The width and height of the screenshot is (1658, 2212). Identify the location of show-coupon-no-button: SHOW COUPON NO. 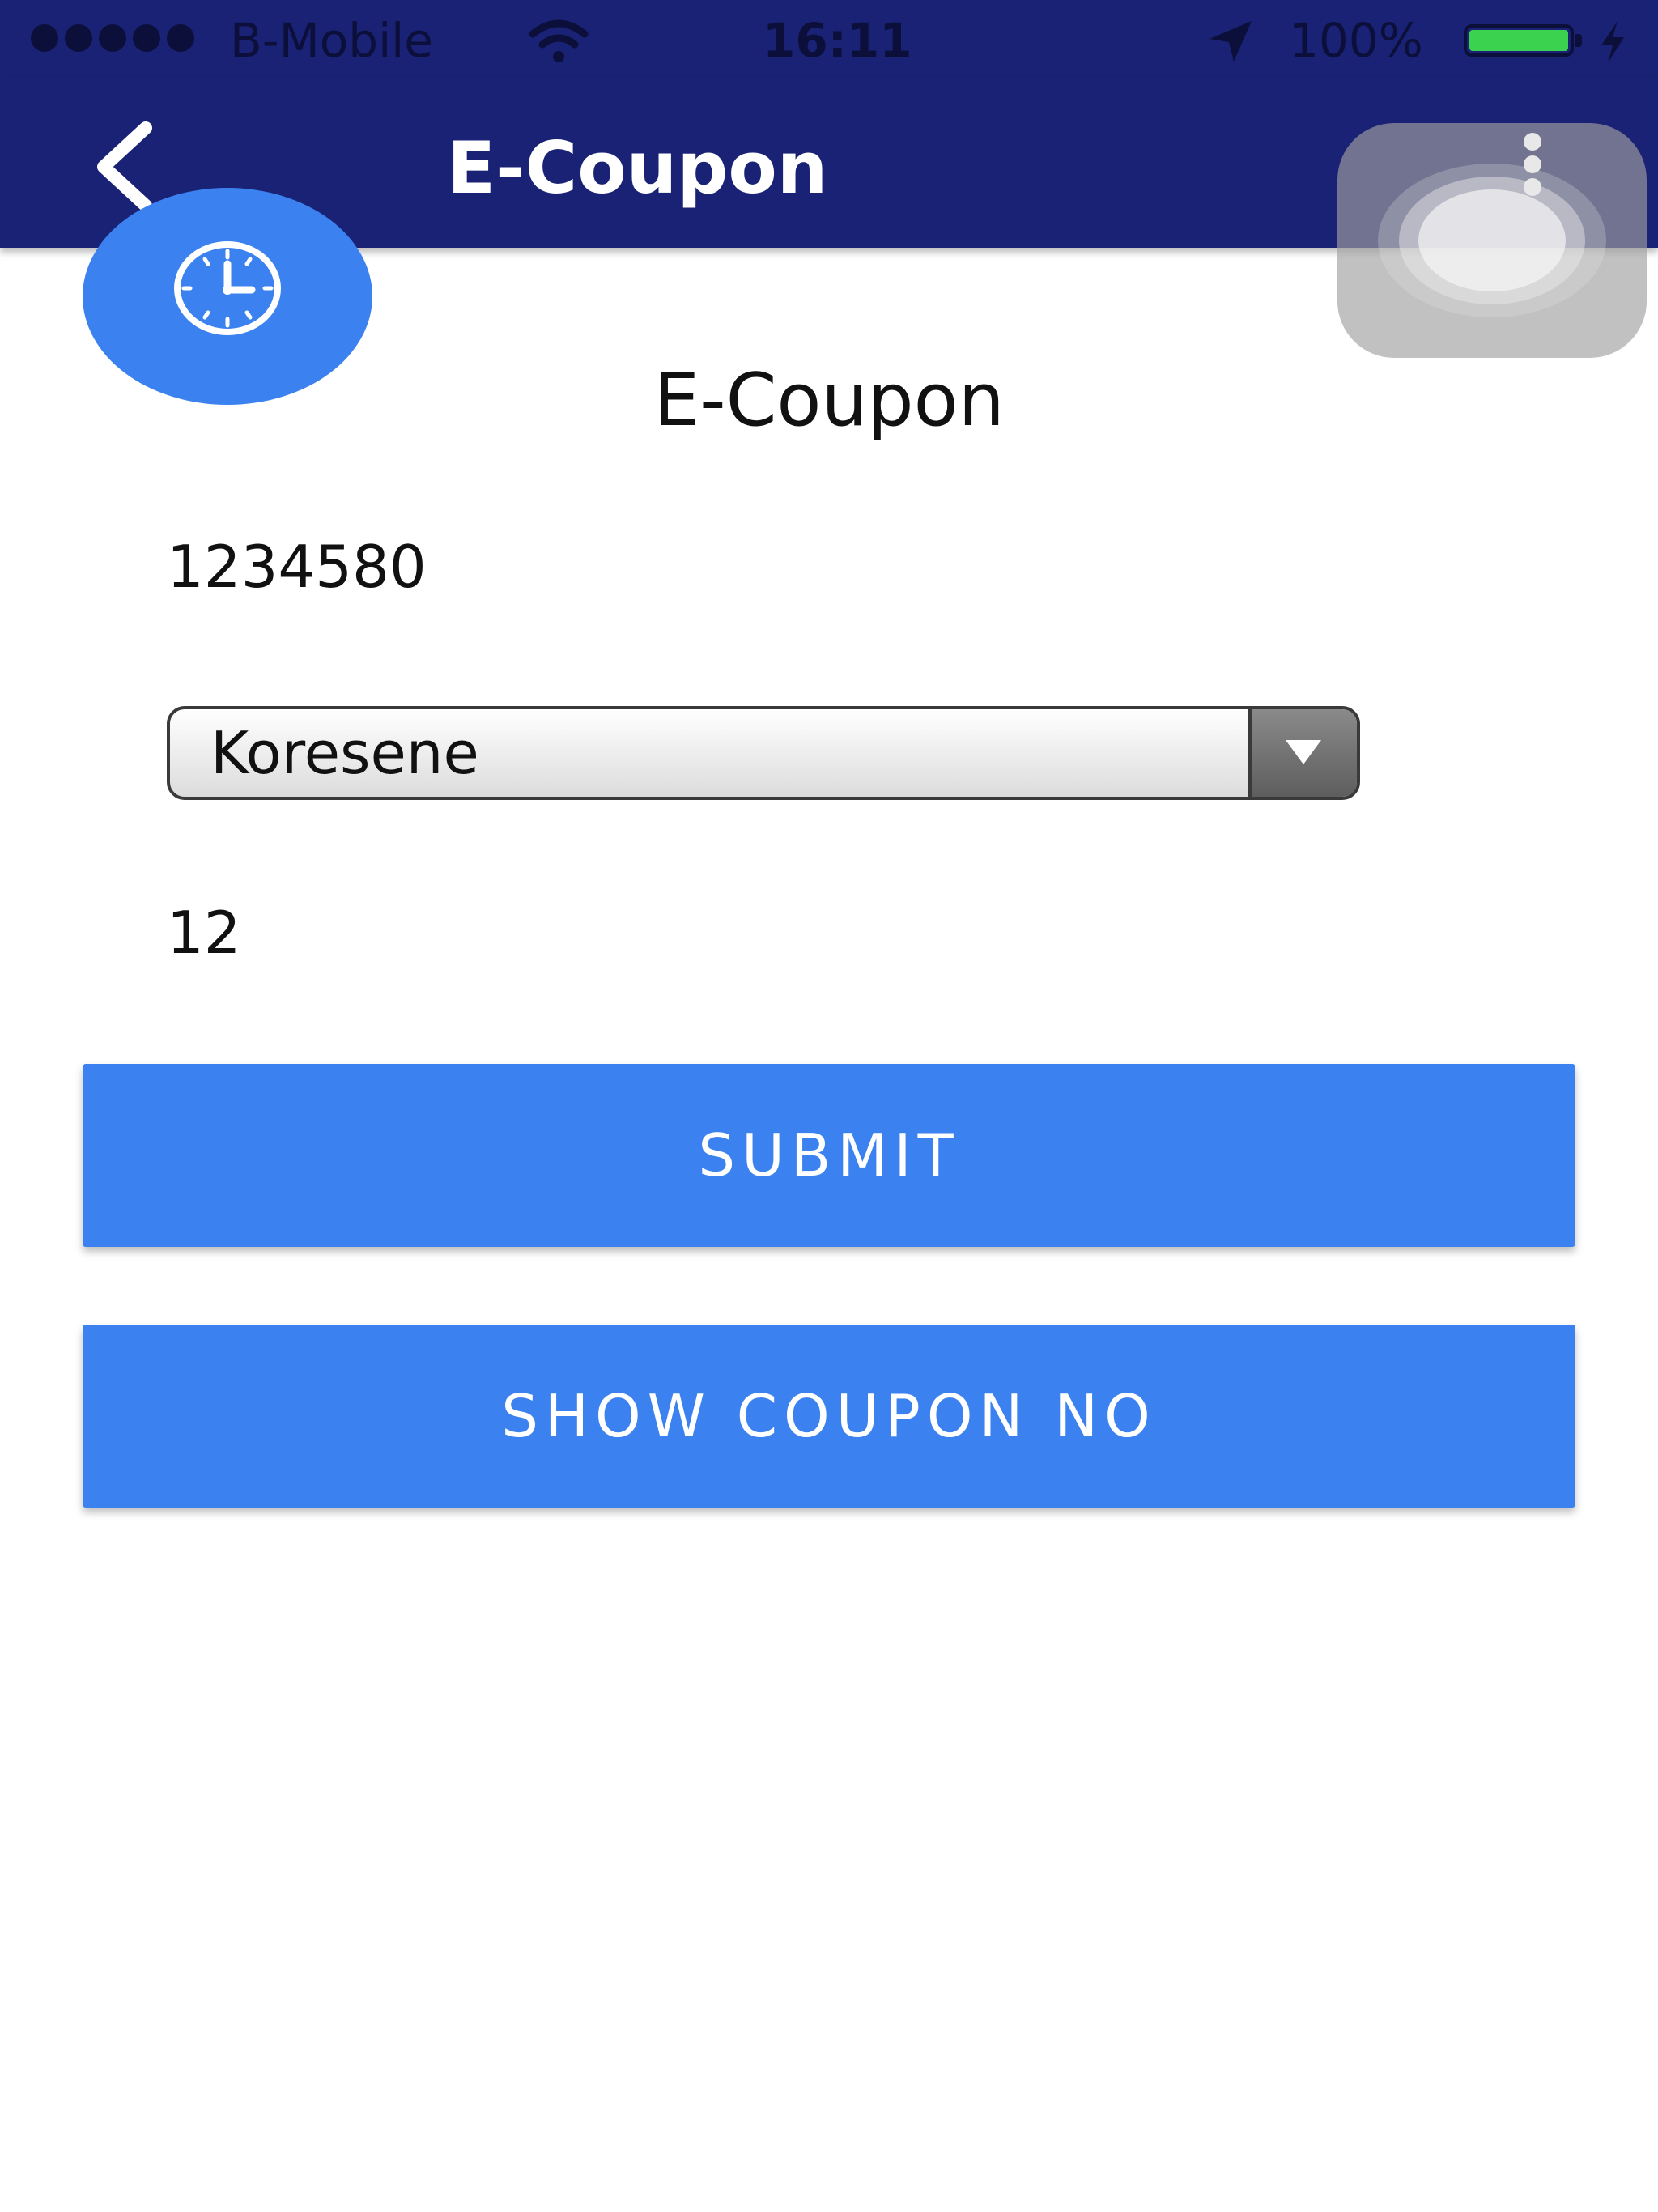
(829, 1416).